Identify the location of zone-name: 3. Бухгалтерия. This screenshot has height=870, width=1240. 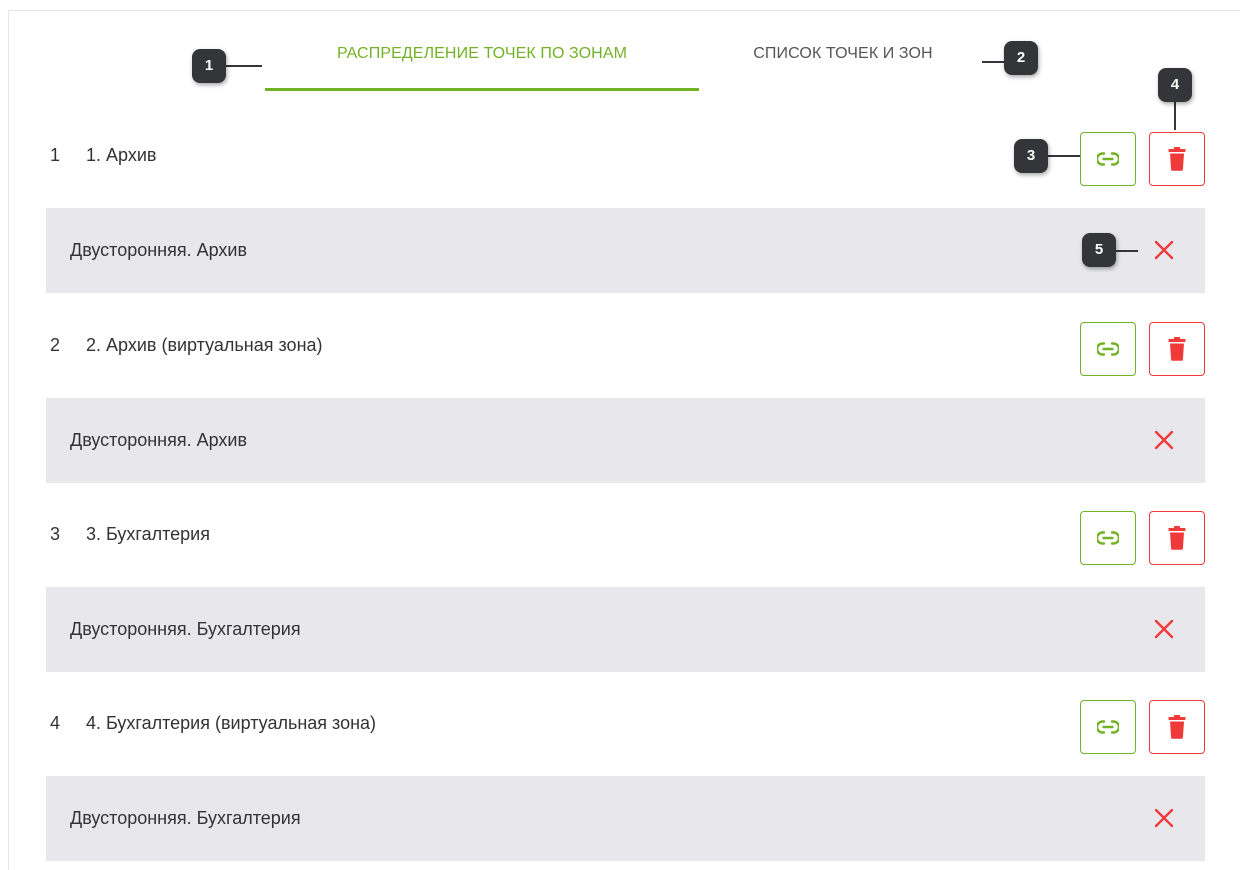
(148, 534).